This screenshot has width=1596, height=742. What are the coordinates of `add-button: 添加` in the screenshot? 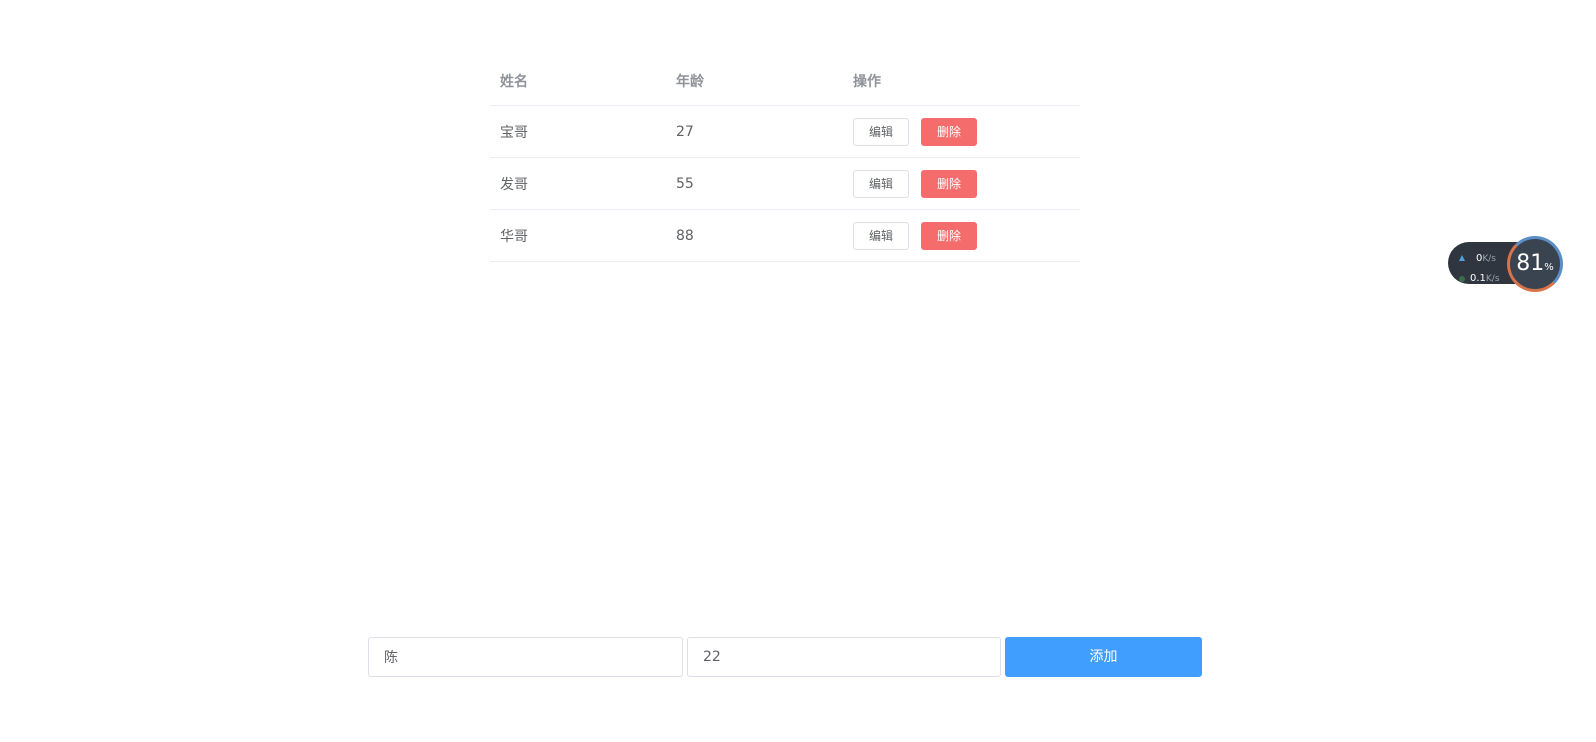 It's located at (1103, 657).